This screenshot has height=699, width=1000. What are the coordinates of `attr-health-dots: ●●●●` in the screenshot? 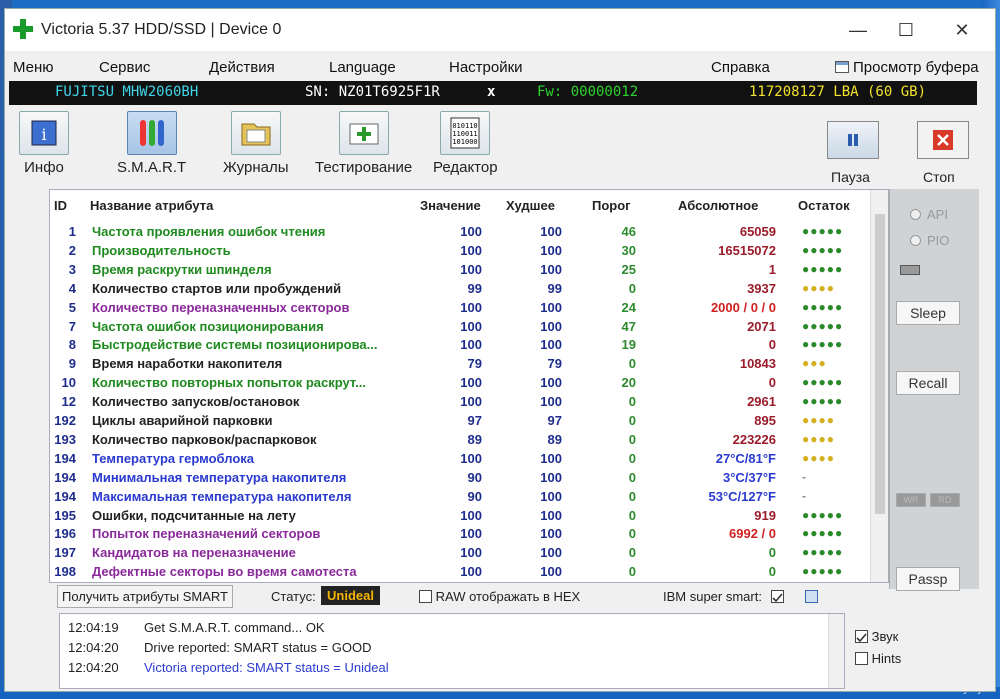 It's located at (818, 420).